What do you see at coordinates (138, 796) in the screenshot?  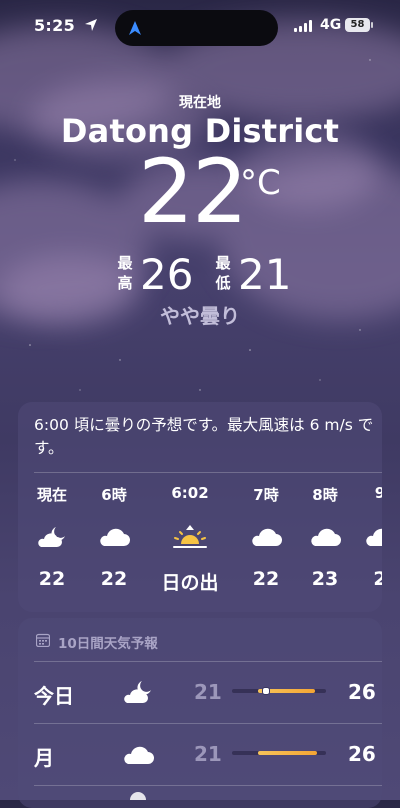 I see `sun-icon` at bounding box center [138, 796].